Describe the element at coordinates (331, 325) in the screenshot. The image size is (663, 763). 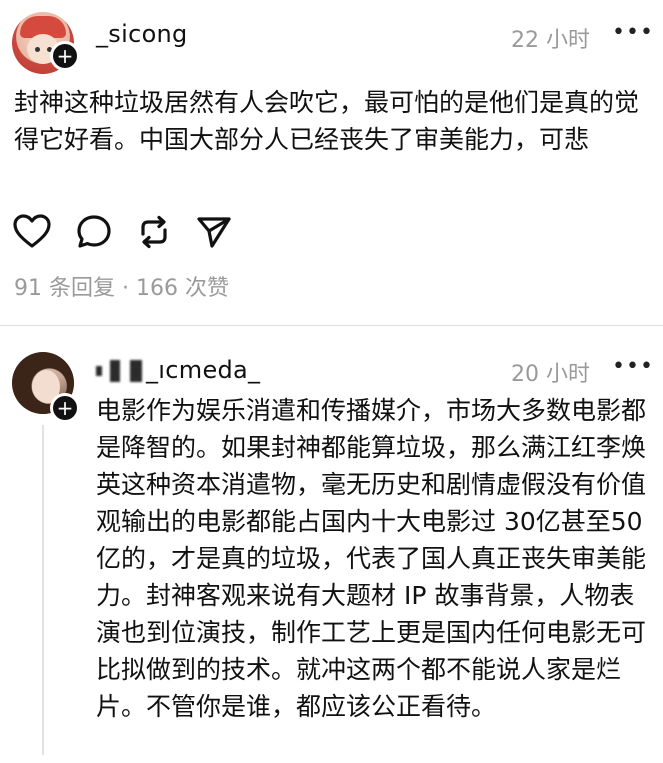
I see `divider` at that location.